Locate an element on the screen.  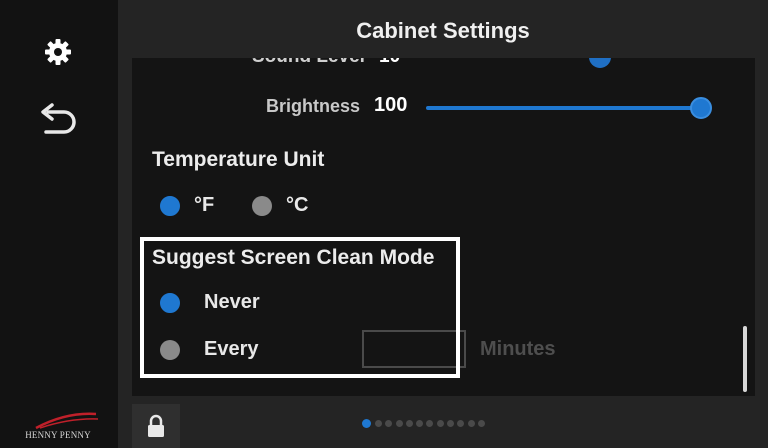
settings-button is located at coordinates (58, 52).